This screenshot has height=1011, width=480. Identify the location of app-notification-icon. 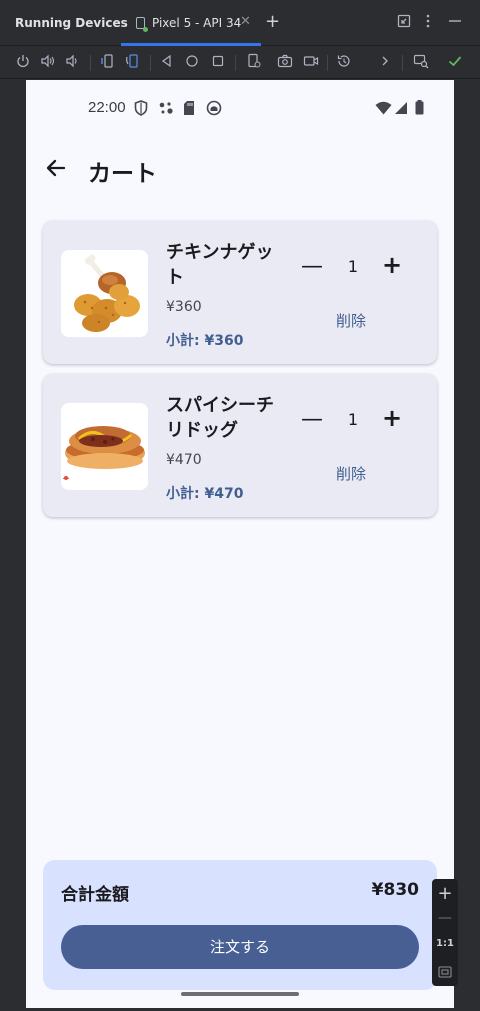
(214, 110).